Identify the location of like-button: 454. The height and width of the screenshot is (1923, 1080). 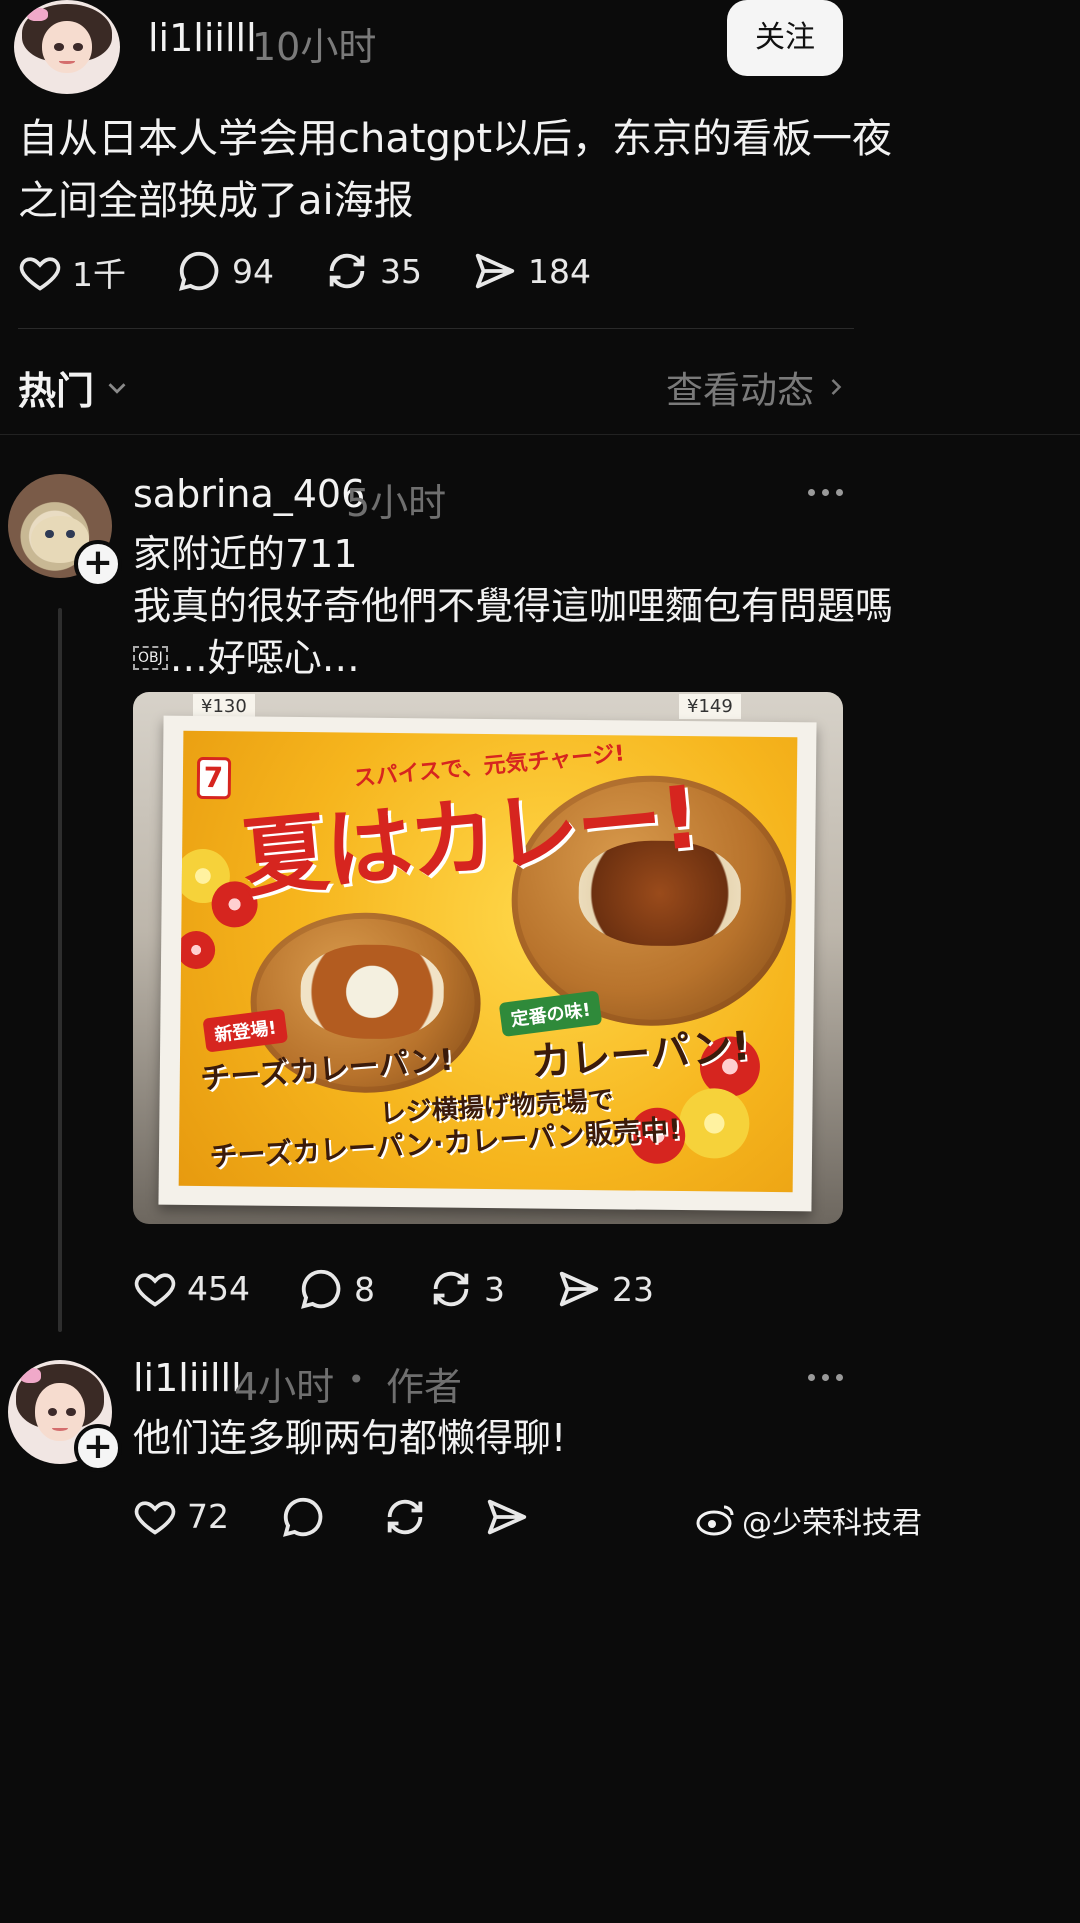
(191, 1288).